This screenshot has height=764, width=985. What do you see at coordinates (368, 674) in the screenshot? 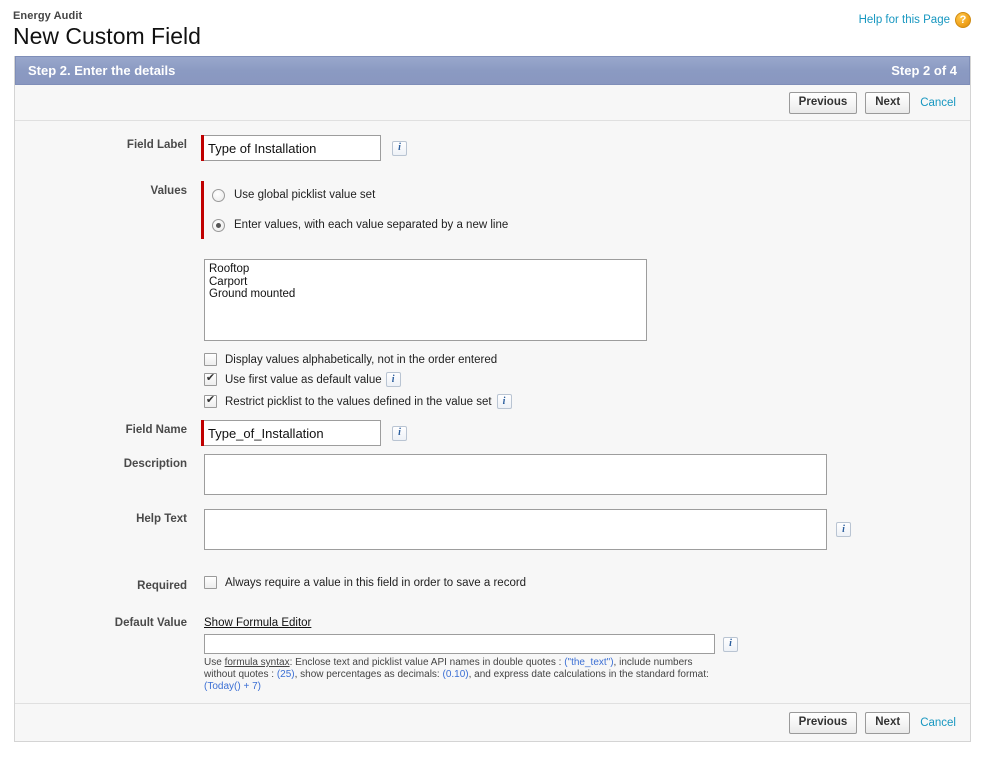
I see `help-part3: , show percentages as decimals:` at bounding box center [368, 674].